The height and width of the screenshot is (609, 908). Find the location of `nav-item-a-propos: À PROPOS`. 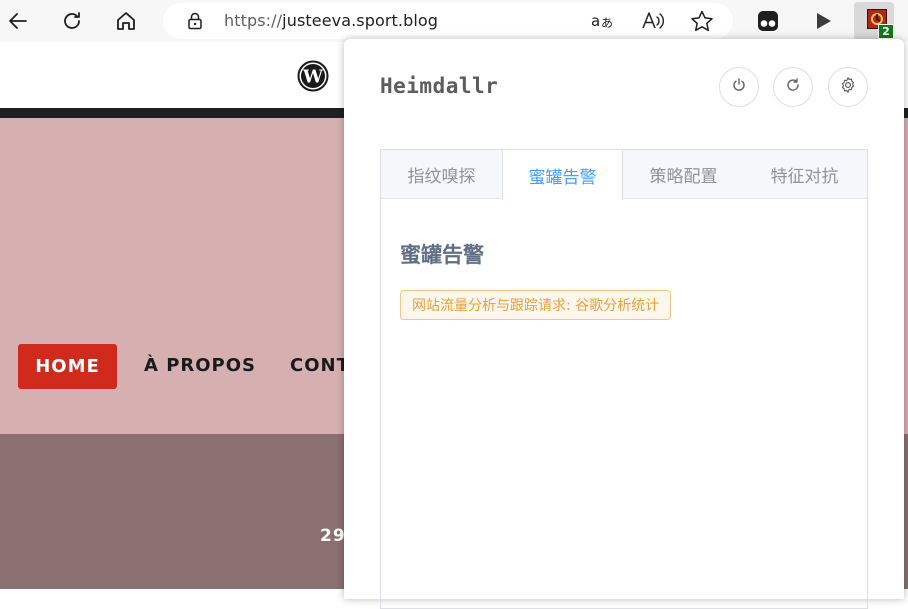

nav-item-a-propos: À PROPOS is located at coordinates (200, 365).